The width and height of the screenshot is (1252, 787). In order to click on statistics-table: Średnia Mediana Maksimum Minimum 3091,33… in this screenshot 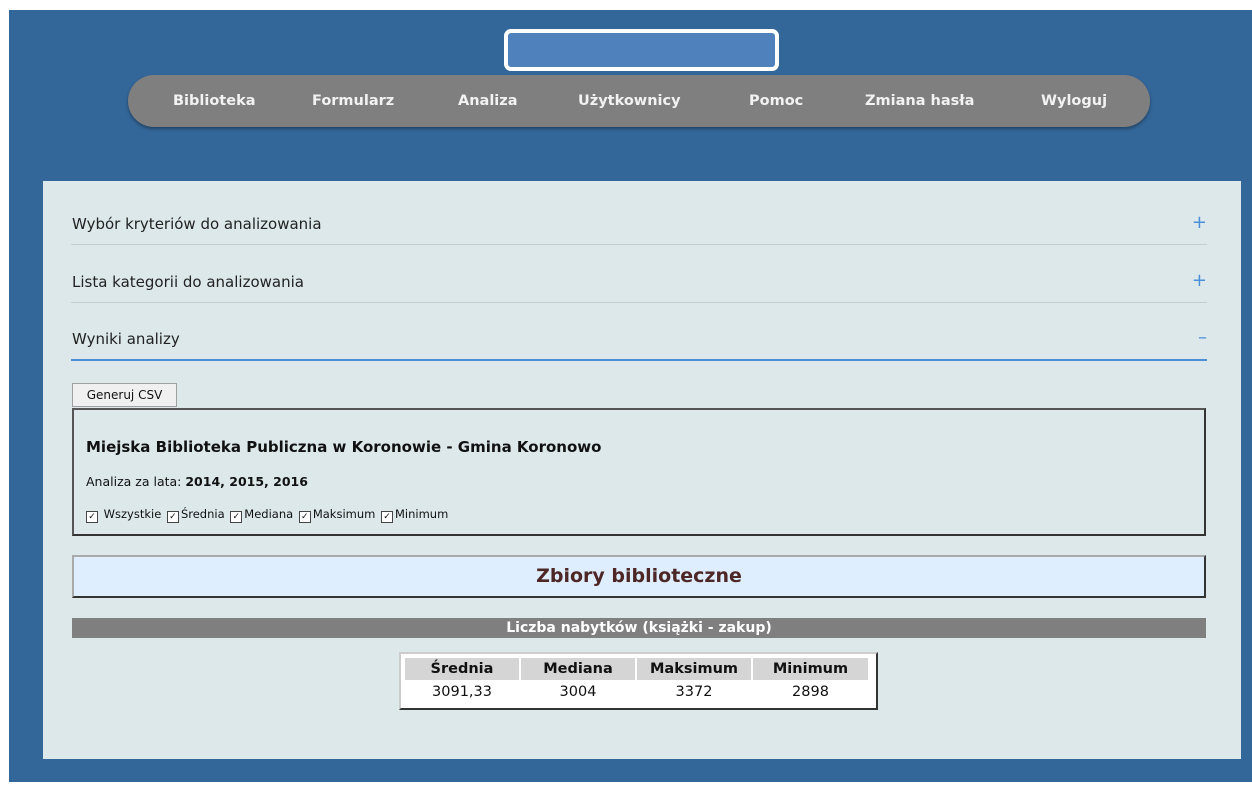, I will do `click(638, 681)`.